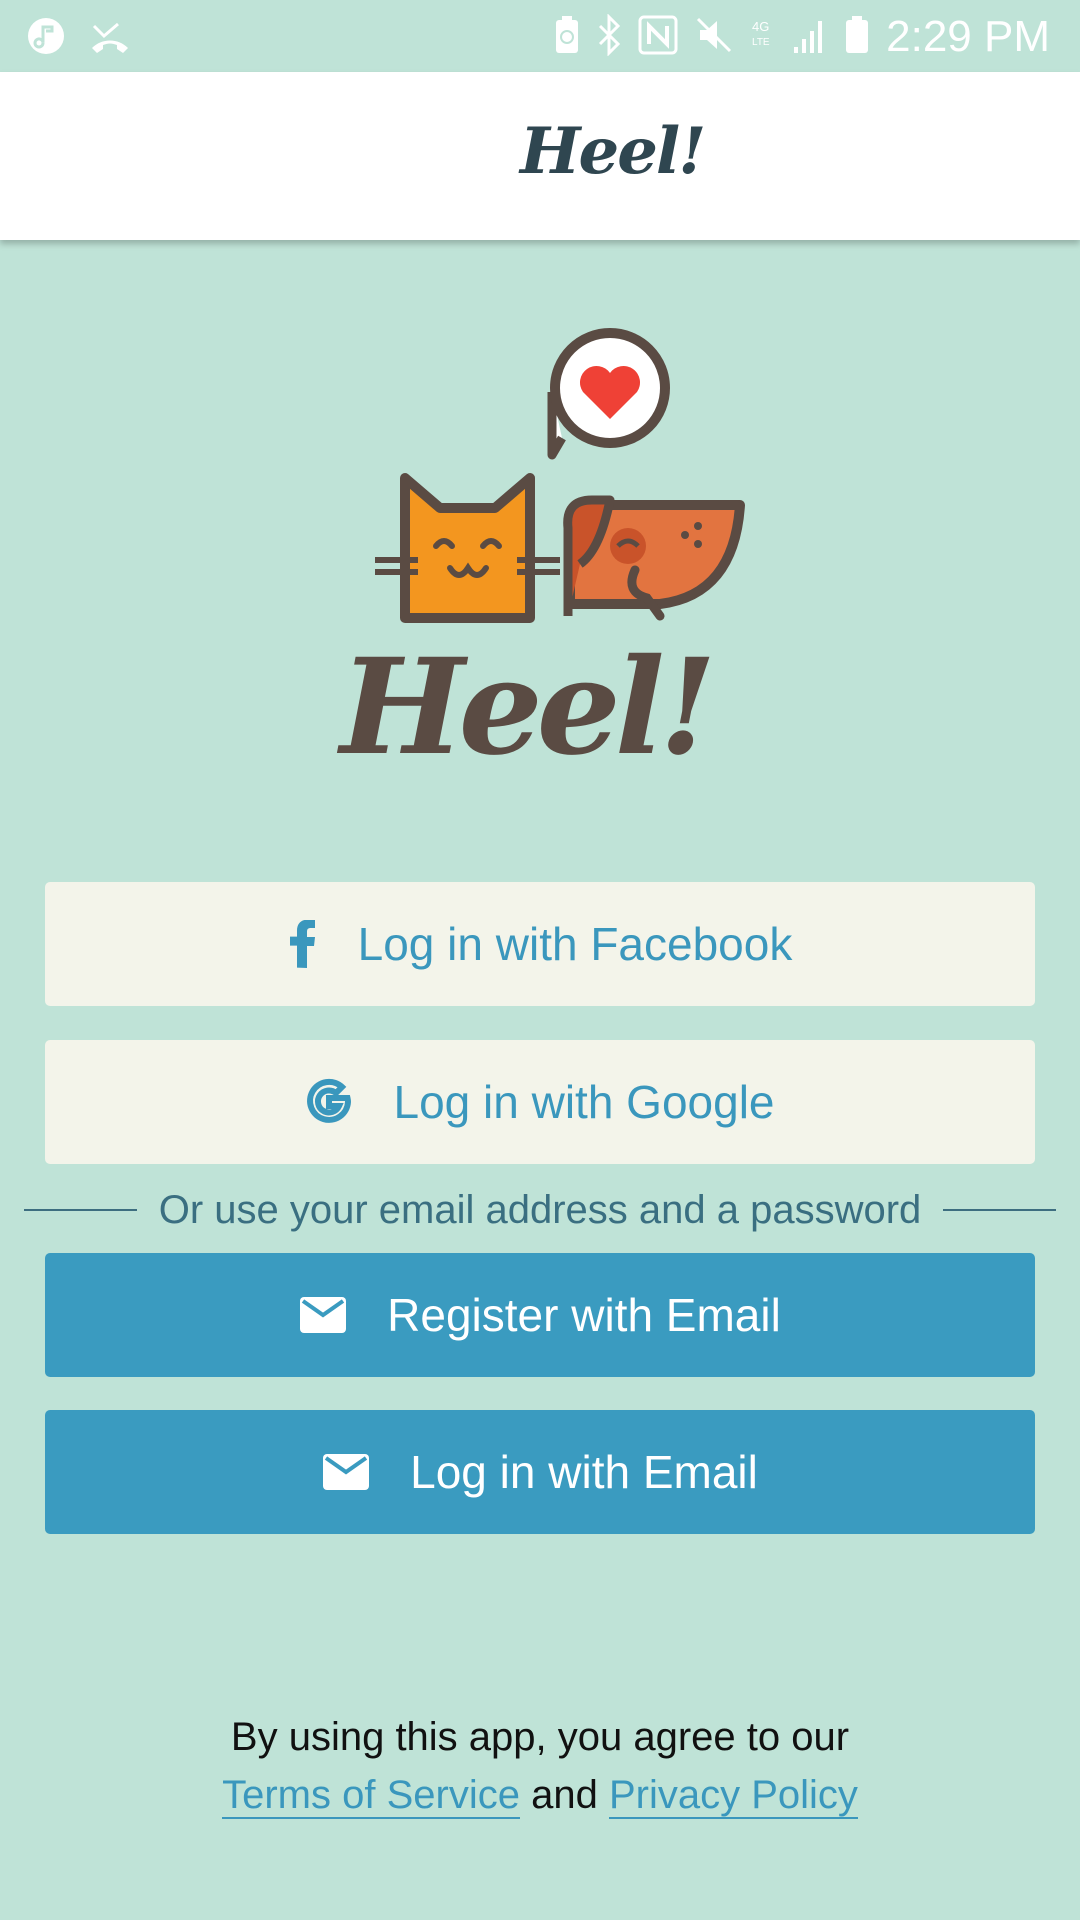  I want to click on app-bar: Heel!, so click(540, 156).